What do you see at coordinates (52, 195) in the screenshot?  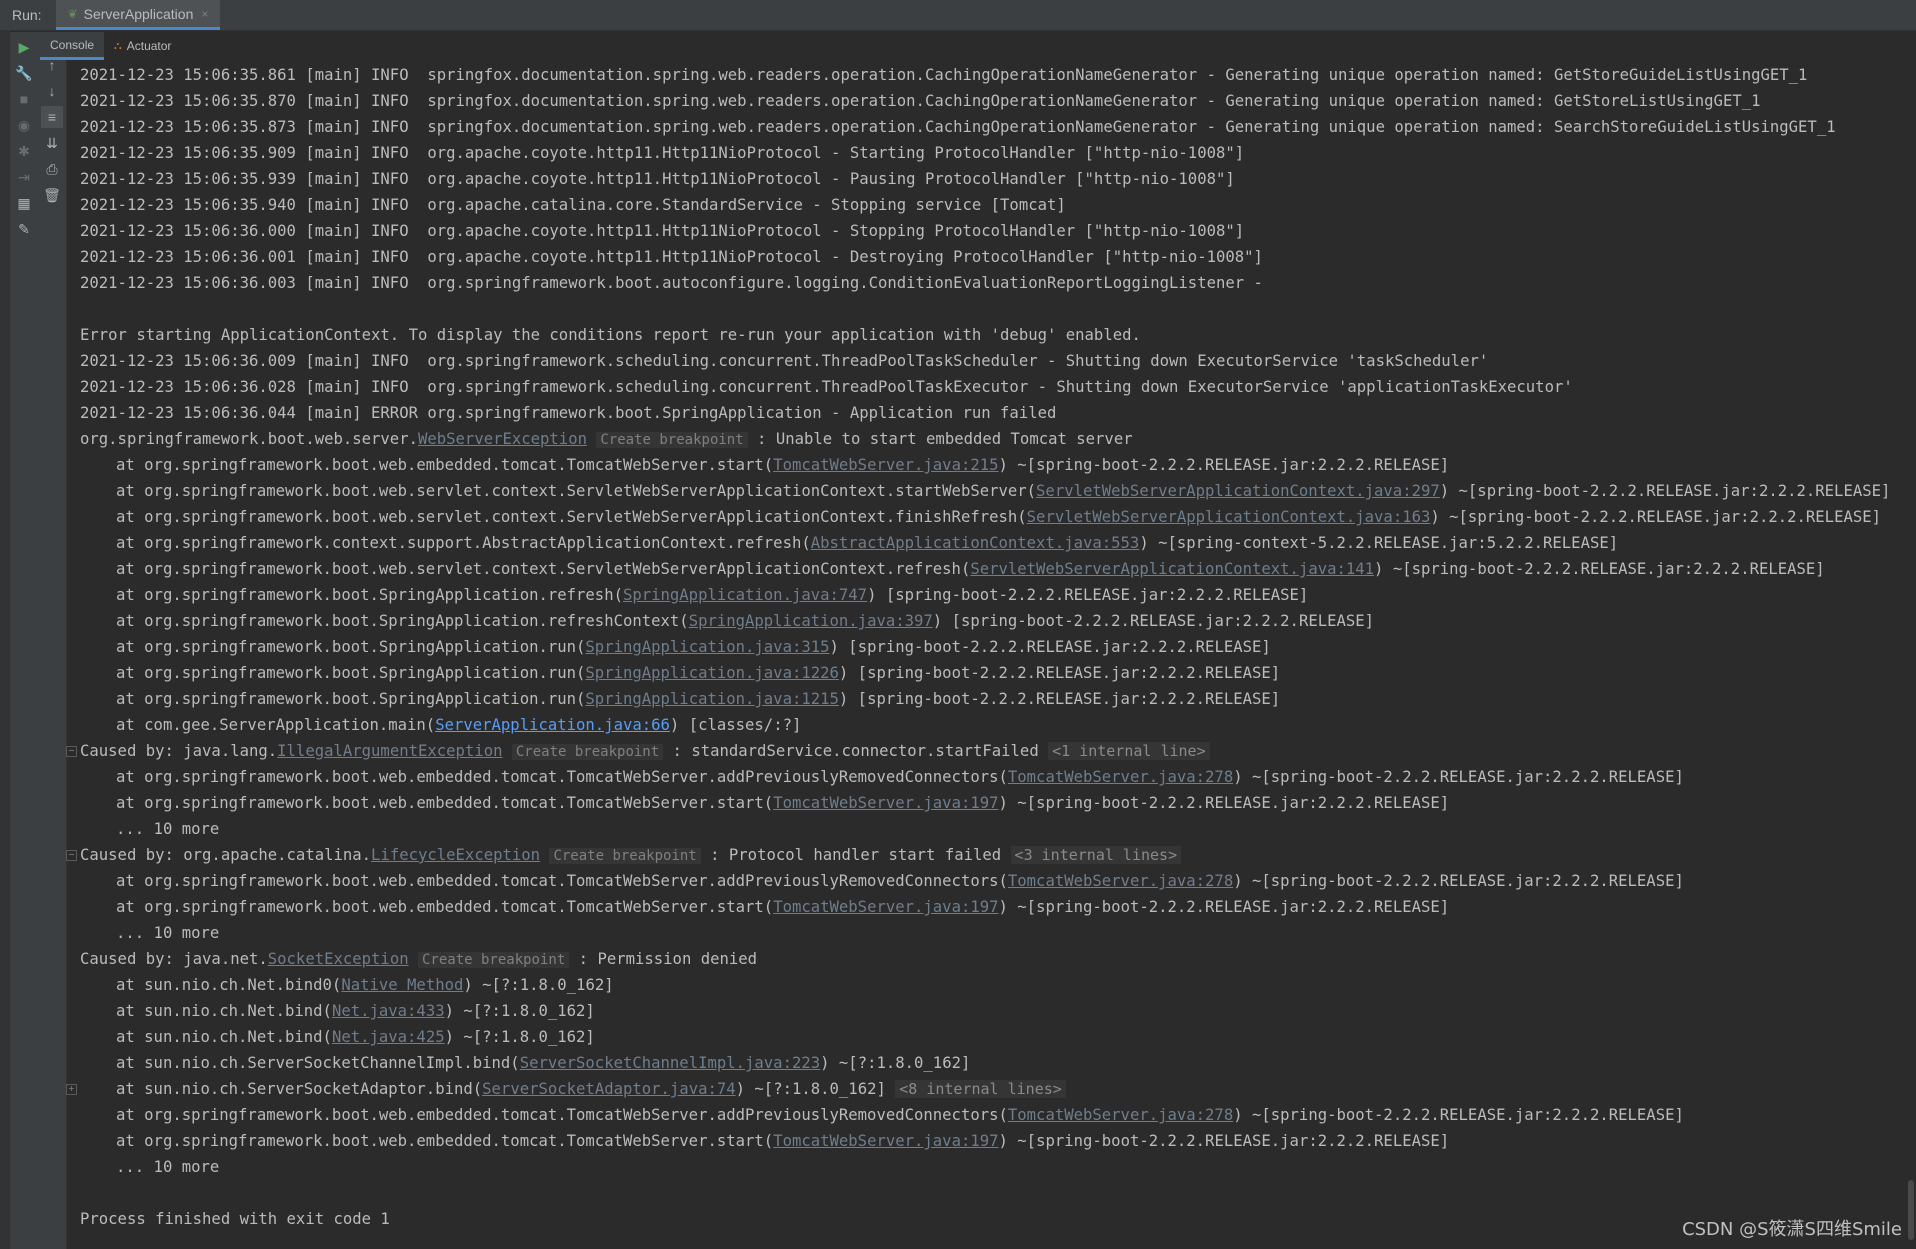 I see `trash-icon: 🗑` at bounding box center [52, 195].